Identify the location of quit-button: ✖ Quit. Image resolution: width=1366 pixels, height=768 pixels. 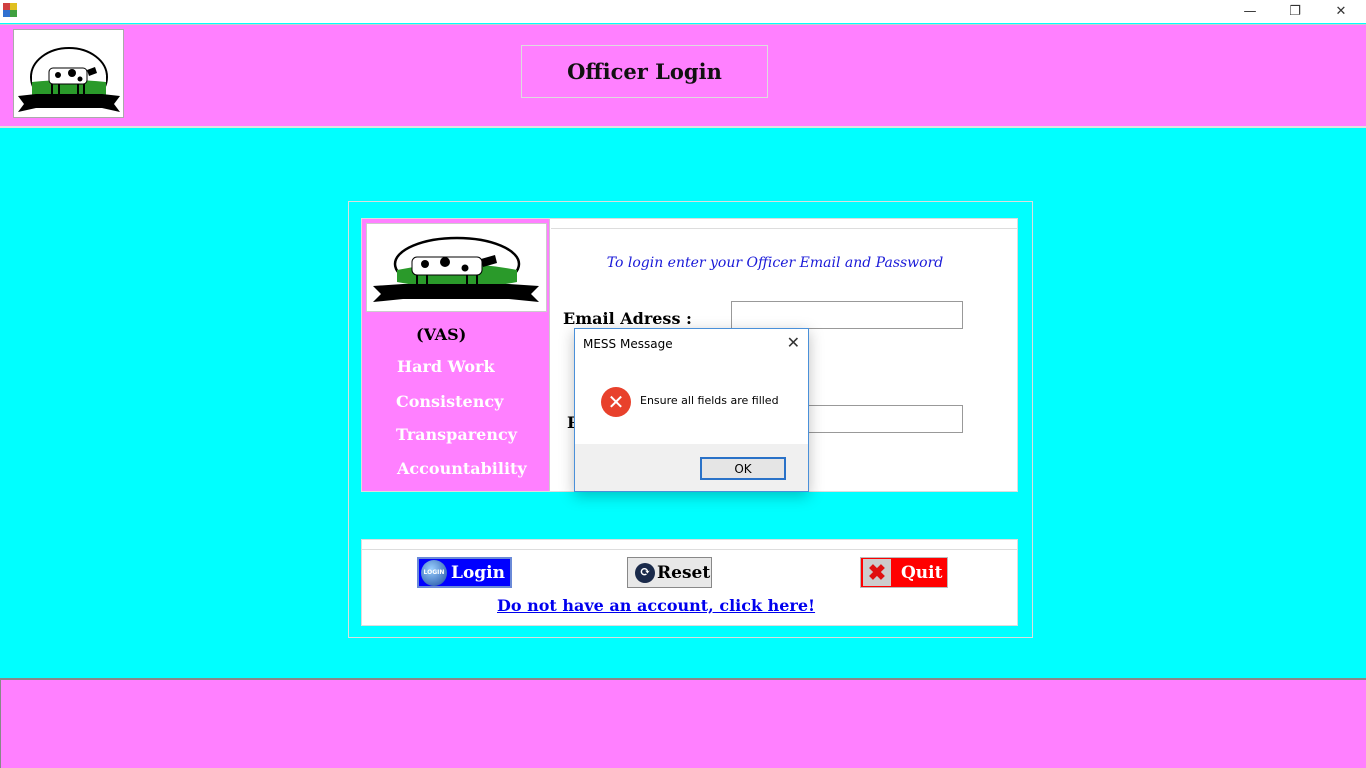
(904, 572).